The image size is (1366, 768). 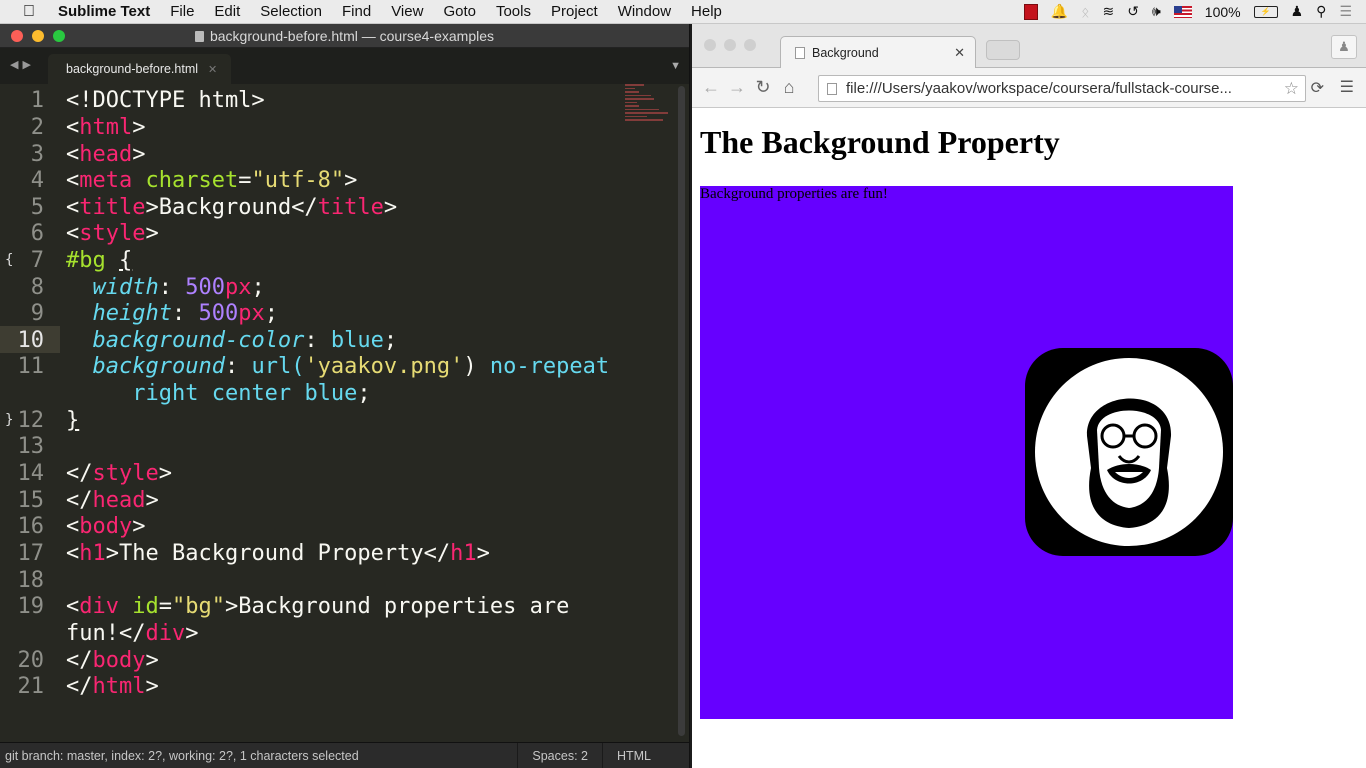 What do you see at coordinates (1265, 11) in the screenshot?
I see `battery-icon: ⚡` at bounding box center [1265, 11].